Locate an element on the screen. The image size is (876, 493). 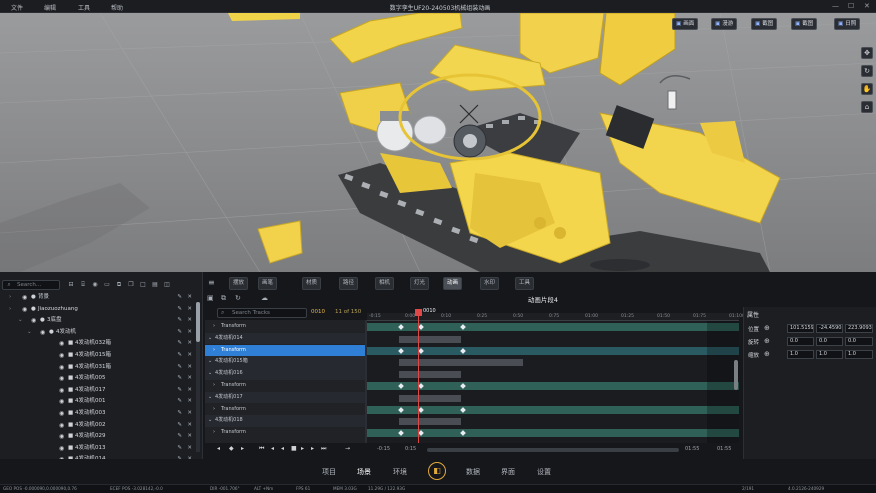
refresh-icon: ↻ is located at coordinates (238, 298).